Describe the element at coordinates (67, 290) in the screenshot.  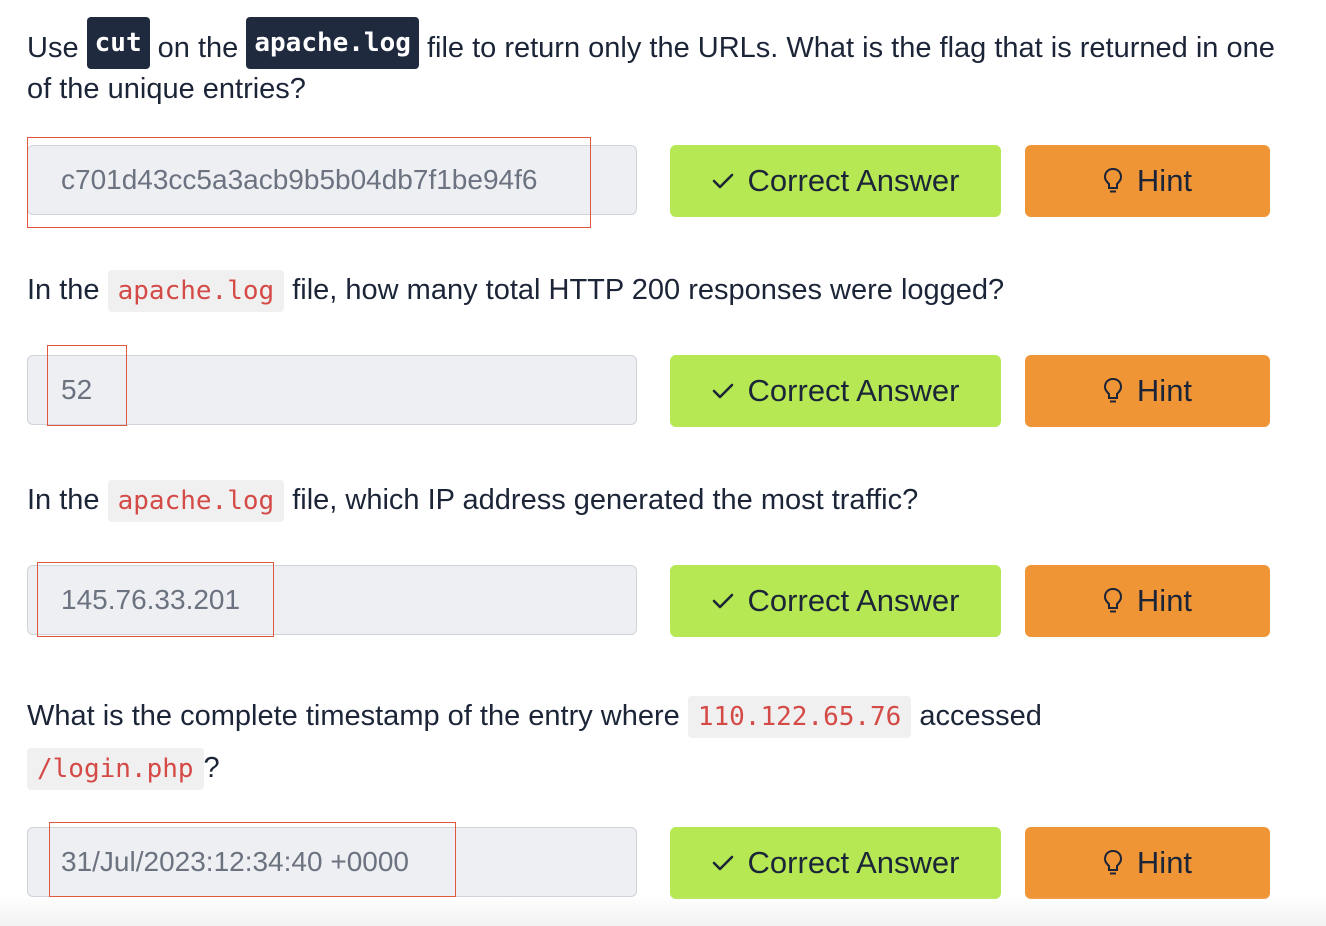
I see `question-2-text-part: In the` at that location.